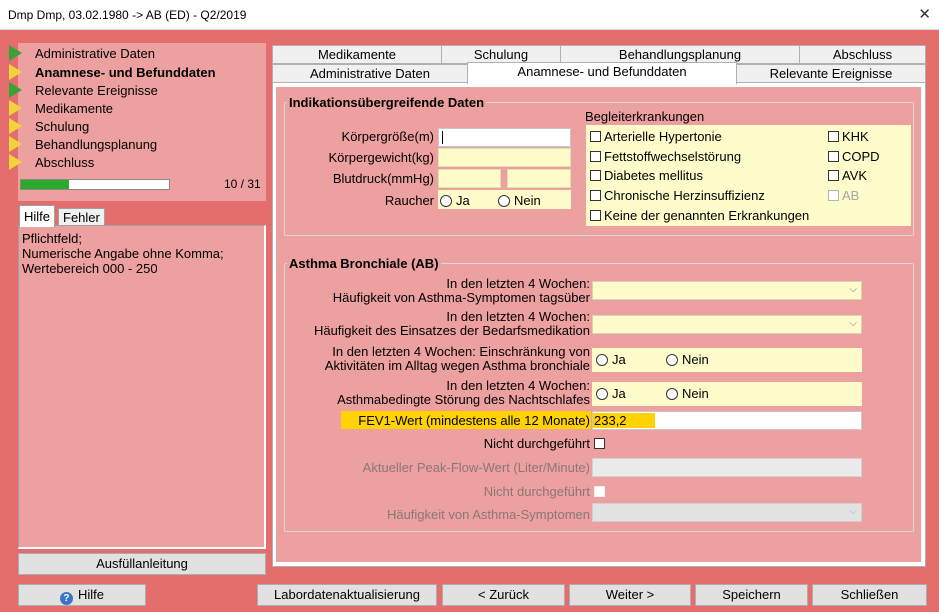  I want to click on keine-erkrankungen-checkbox: Keine der genannten Erkrankungen, so click(699, 215).